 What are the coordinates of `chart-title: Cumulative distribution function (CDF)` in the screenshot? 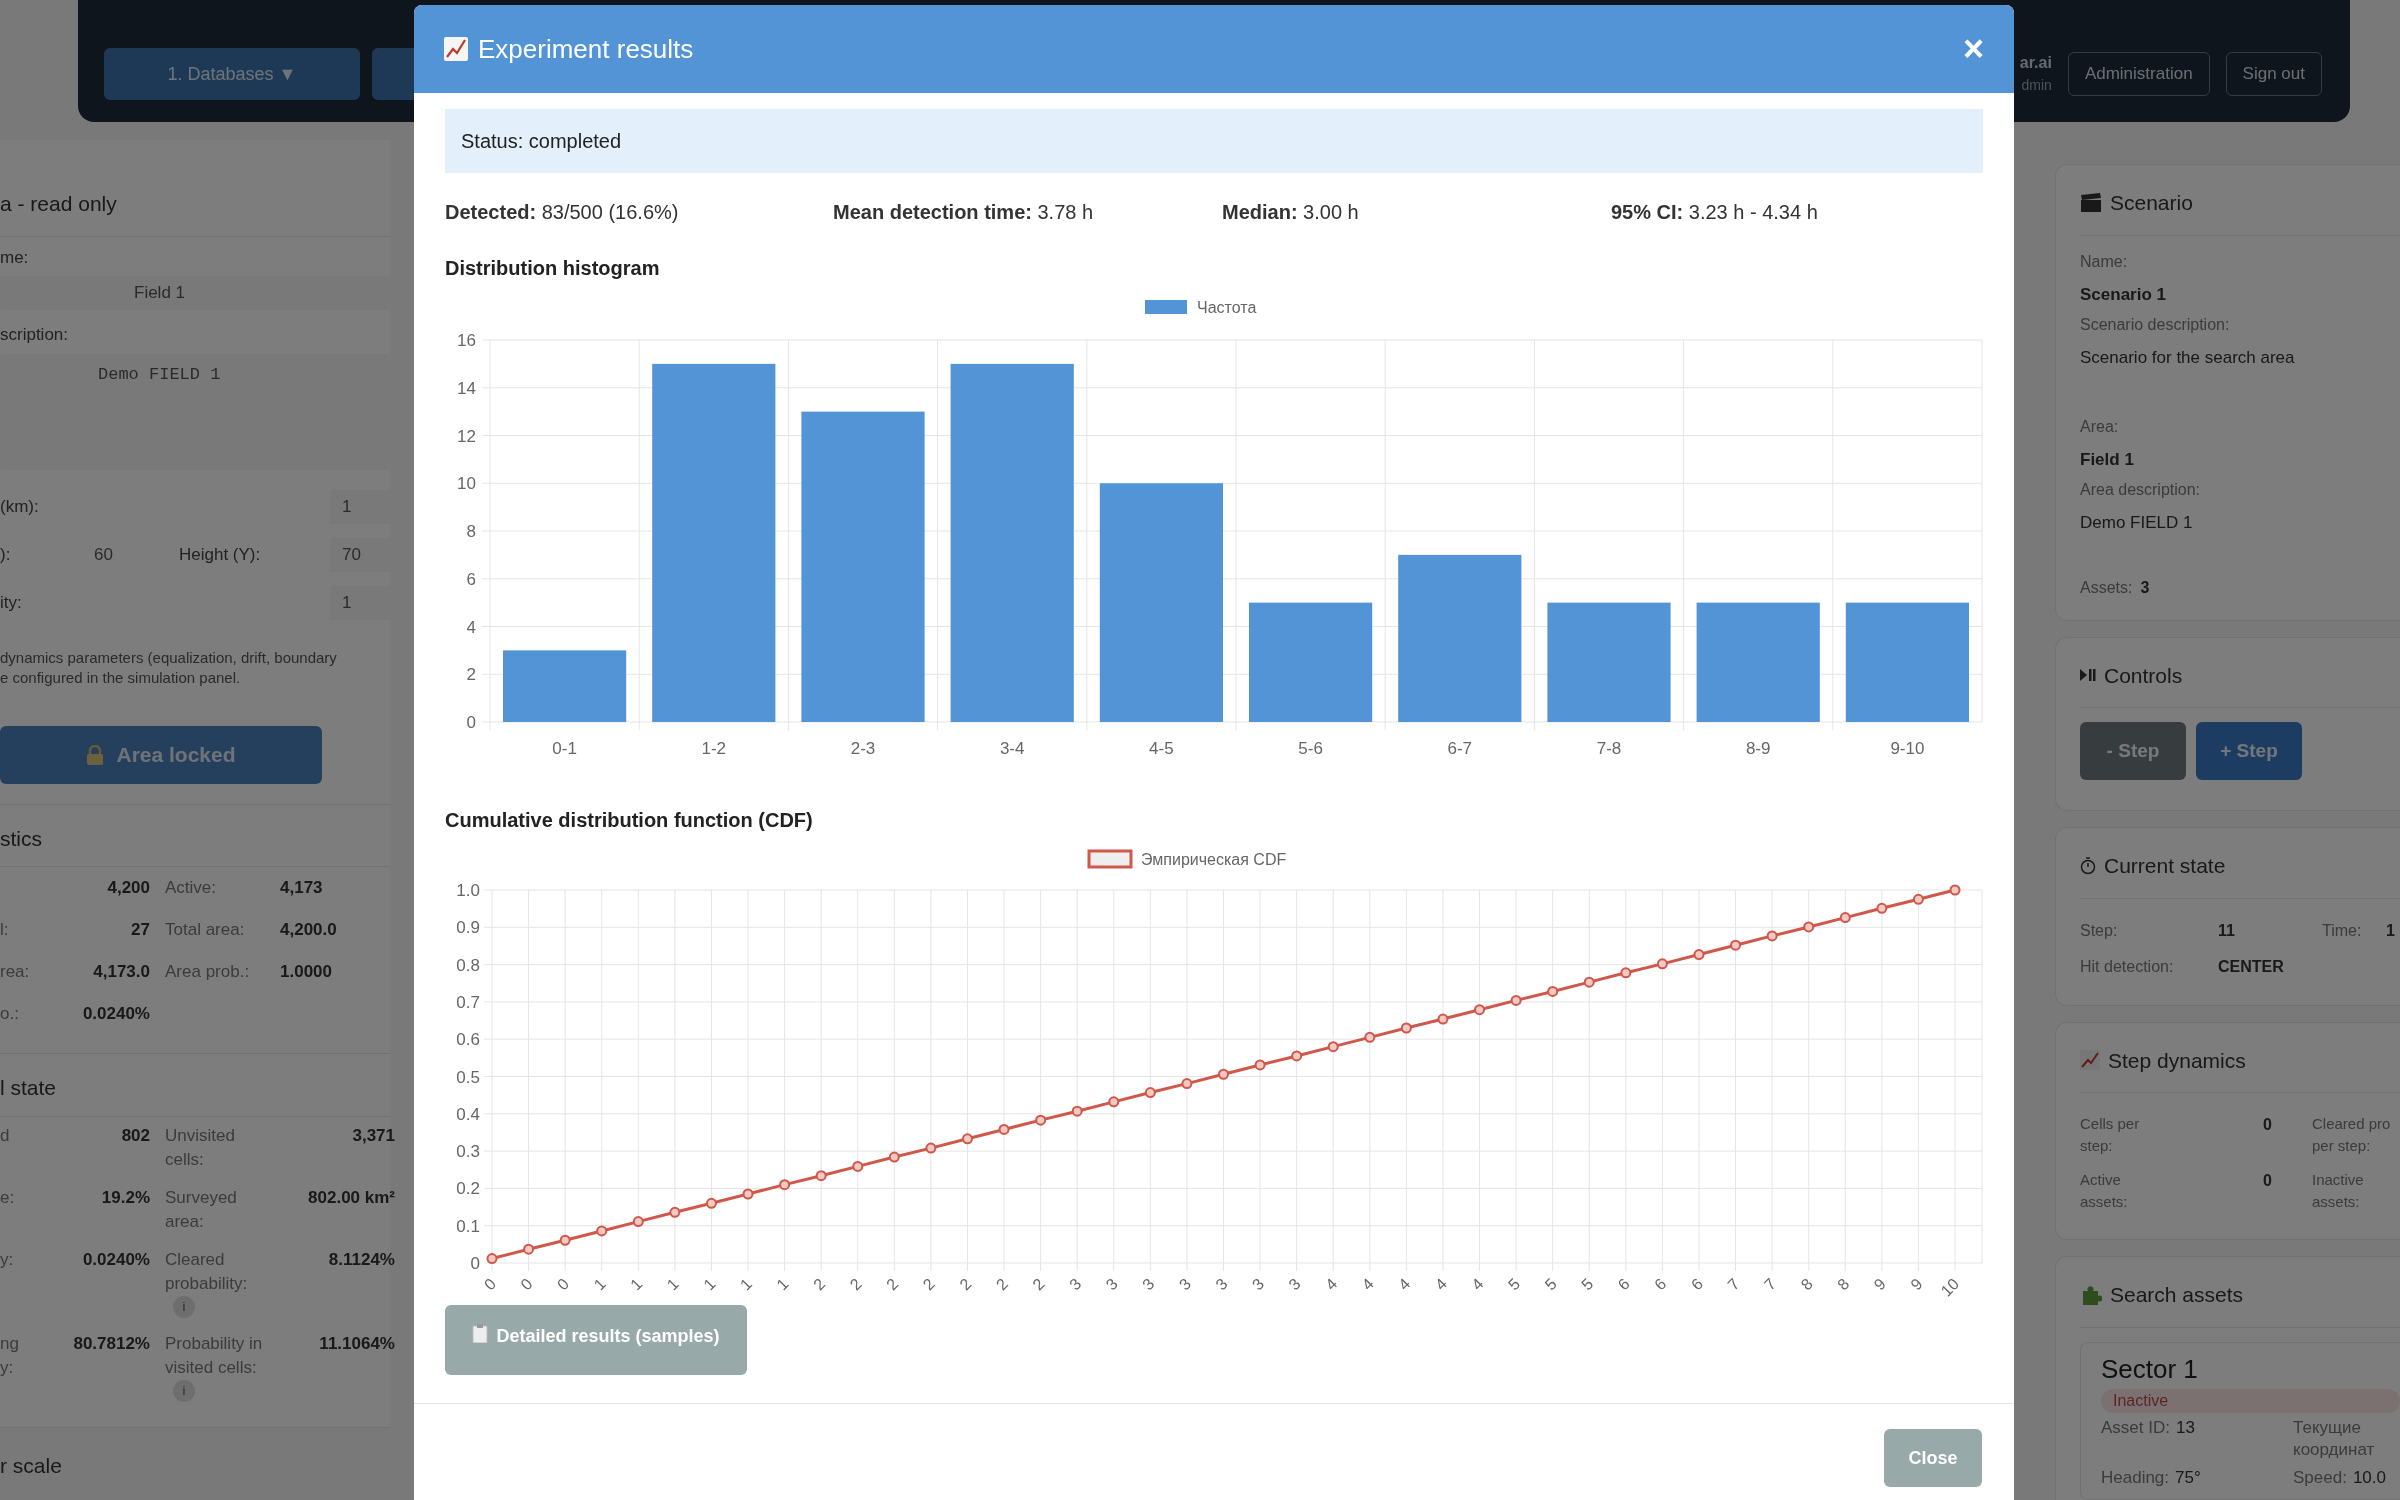 It's located at (629, 820).